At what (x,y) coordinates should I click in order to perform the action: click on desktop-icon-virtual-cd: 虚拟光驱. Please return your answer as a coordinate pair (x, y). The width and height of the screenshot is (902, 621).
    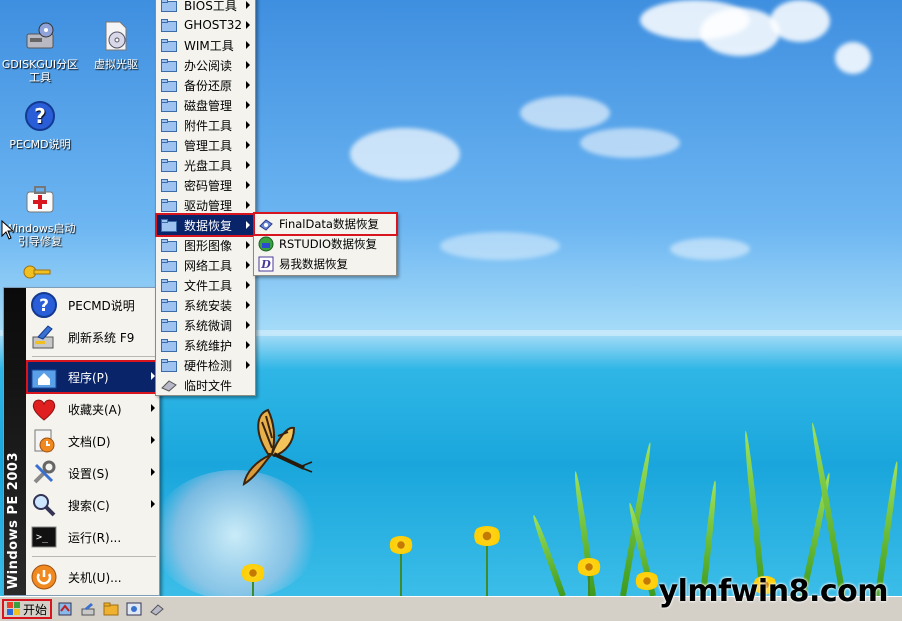
    Looking at the image, I should click on (116, 45).